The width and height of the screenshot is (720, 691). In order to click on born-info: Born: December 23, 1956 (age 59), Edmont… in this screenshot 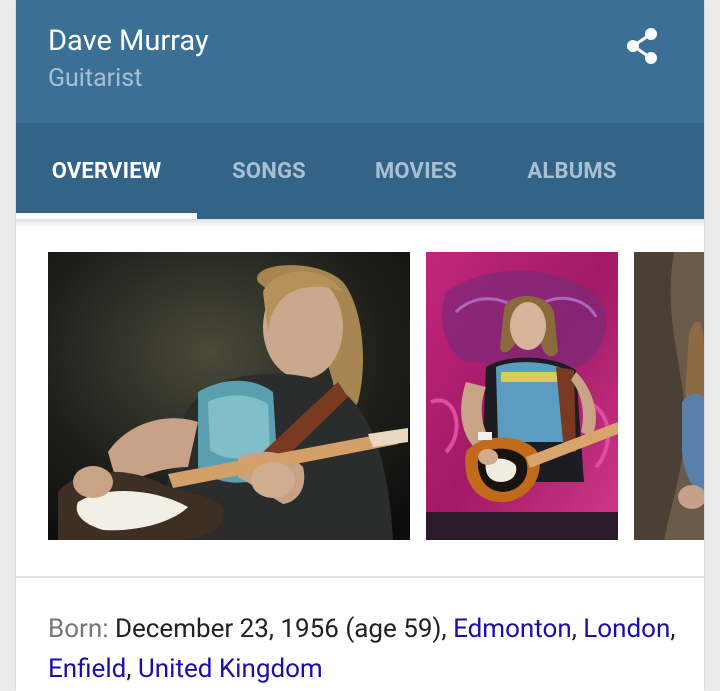, I will do `click(362, 649)`.